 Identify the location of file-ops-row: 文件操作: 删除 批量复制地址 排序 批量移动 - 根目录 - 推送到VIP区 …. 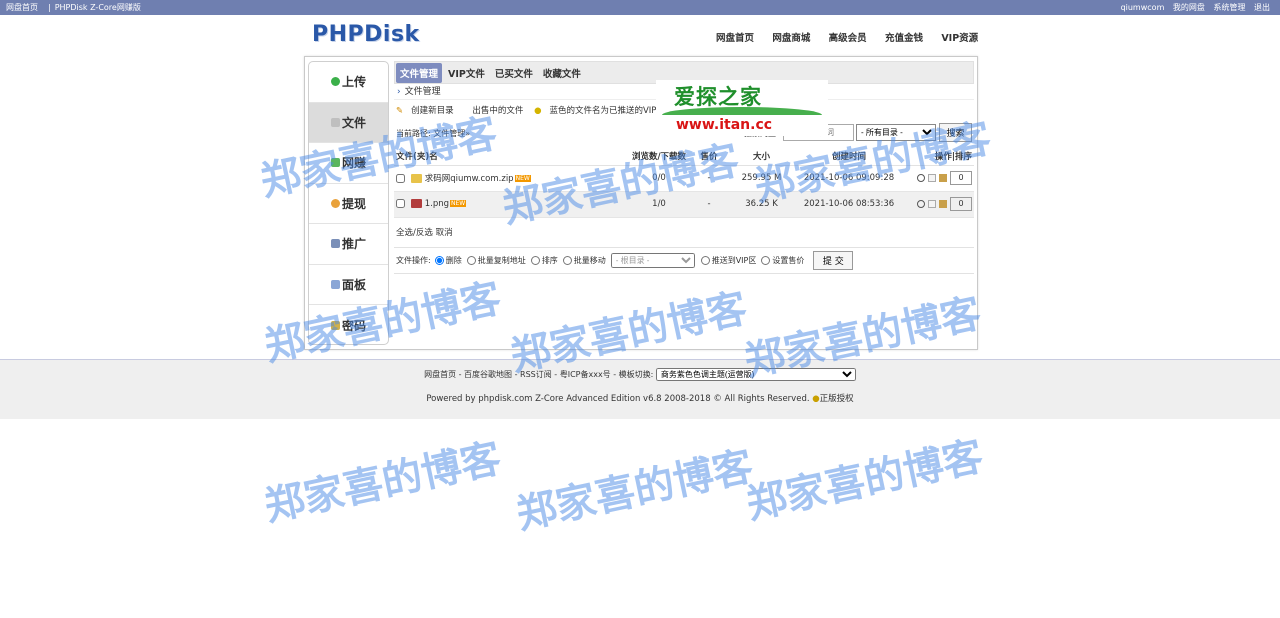
(684, 261).